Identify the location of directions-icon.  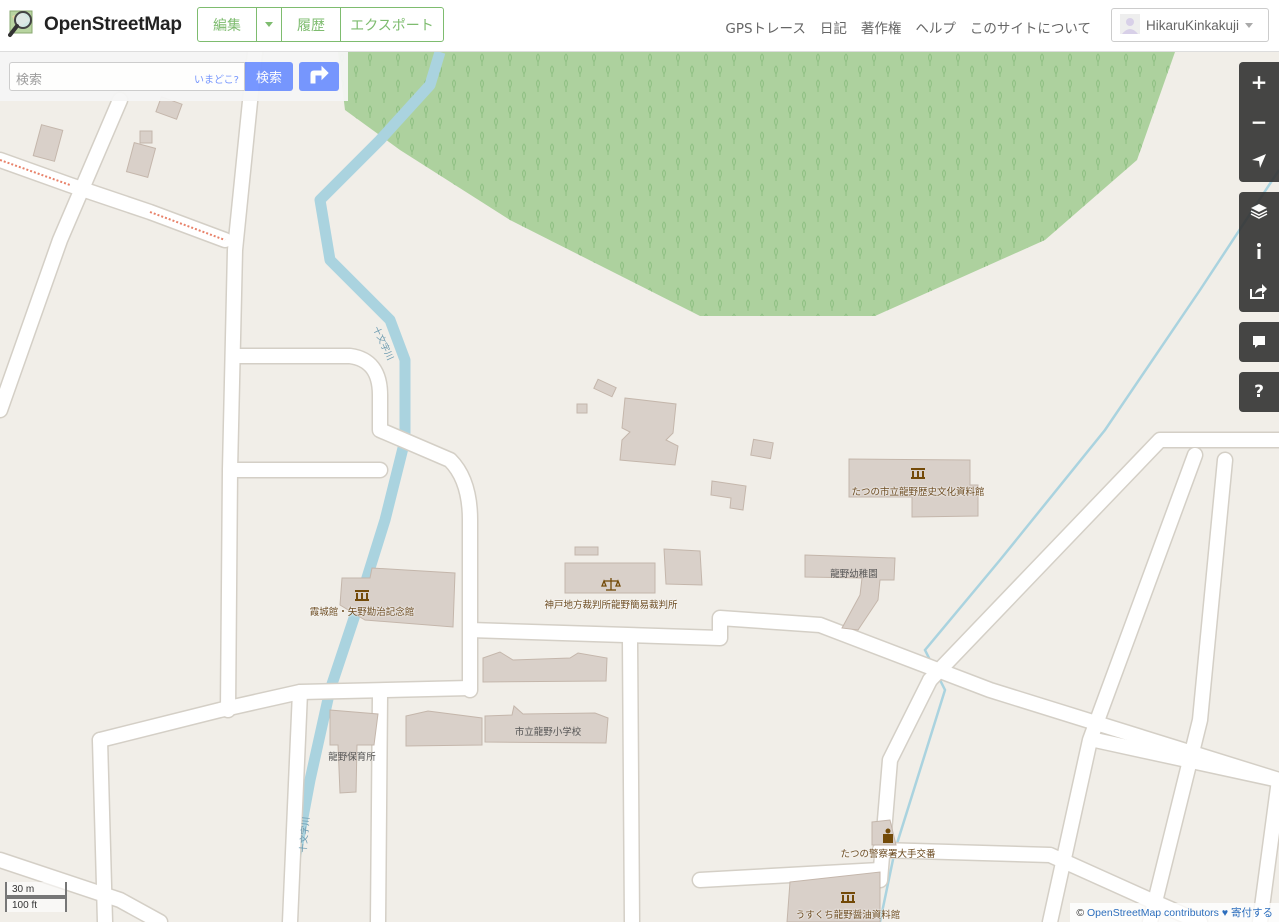
(319, 77).